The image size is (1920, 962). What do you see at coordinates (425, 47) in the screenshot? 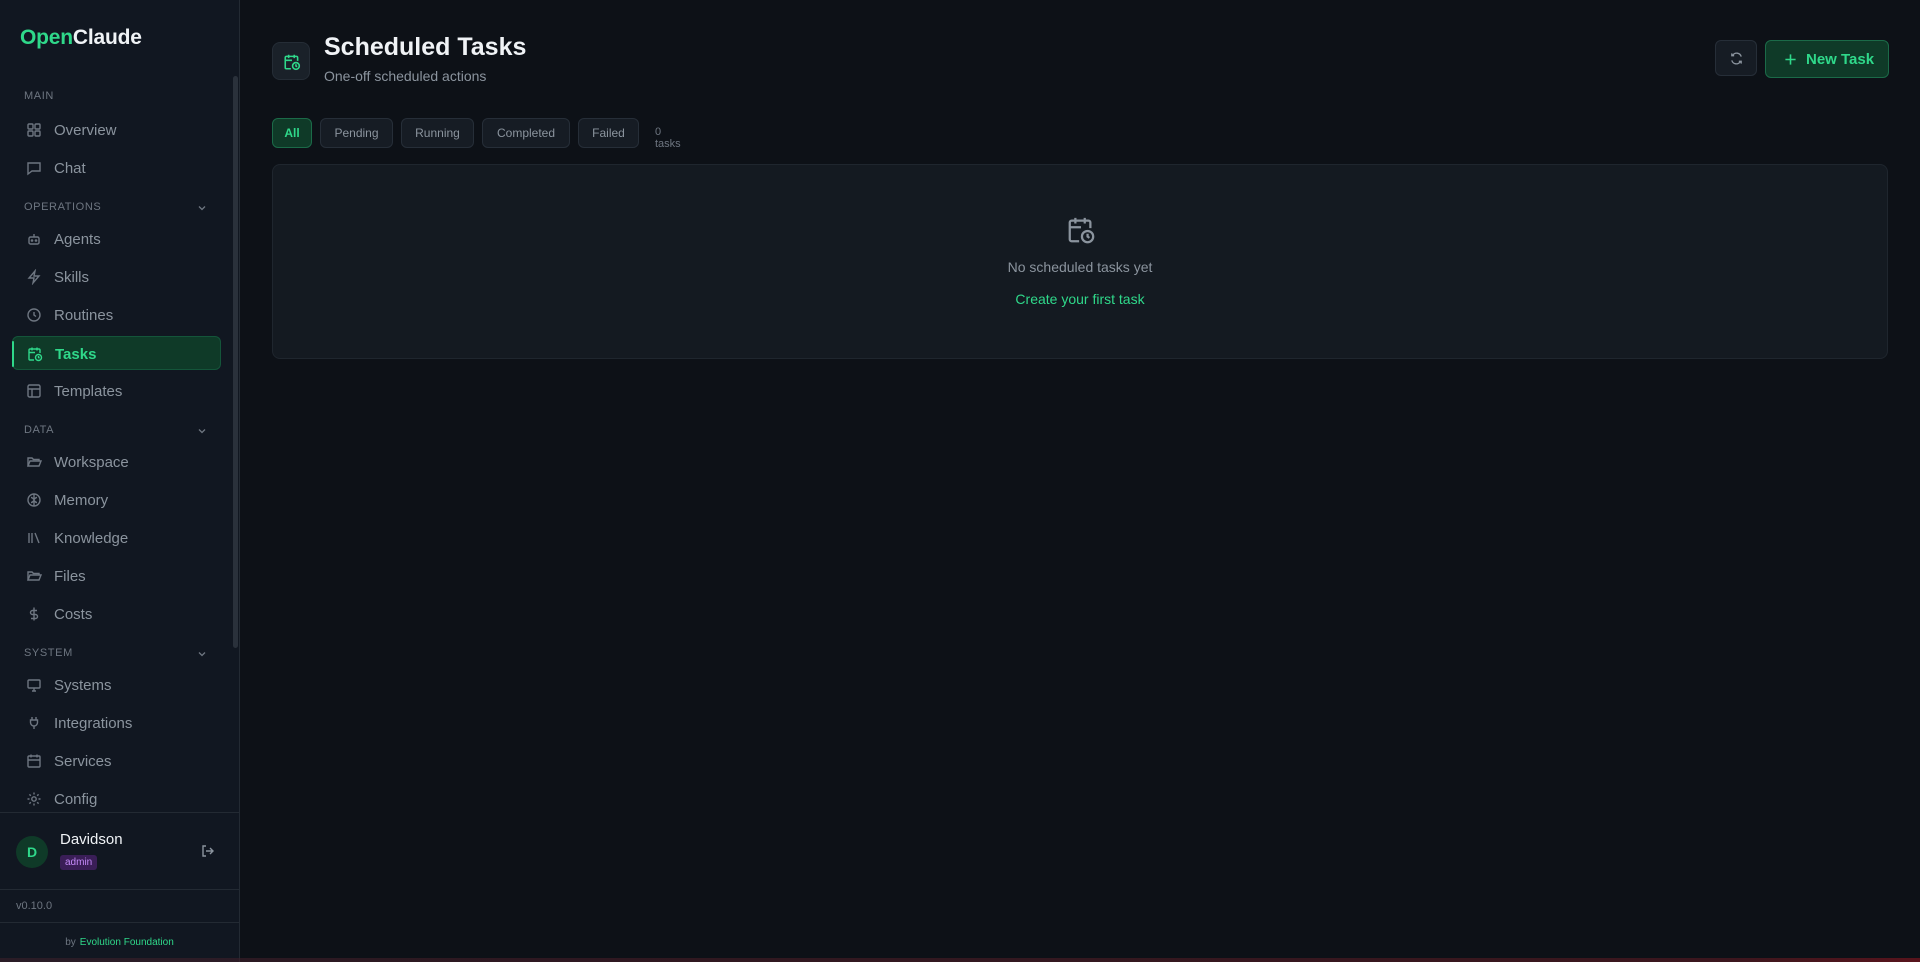
I see `page-title: Scheduled Tasks` at bounding box center [425, 47].